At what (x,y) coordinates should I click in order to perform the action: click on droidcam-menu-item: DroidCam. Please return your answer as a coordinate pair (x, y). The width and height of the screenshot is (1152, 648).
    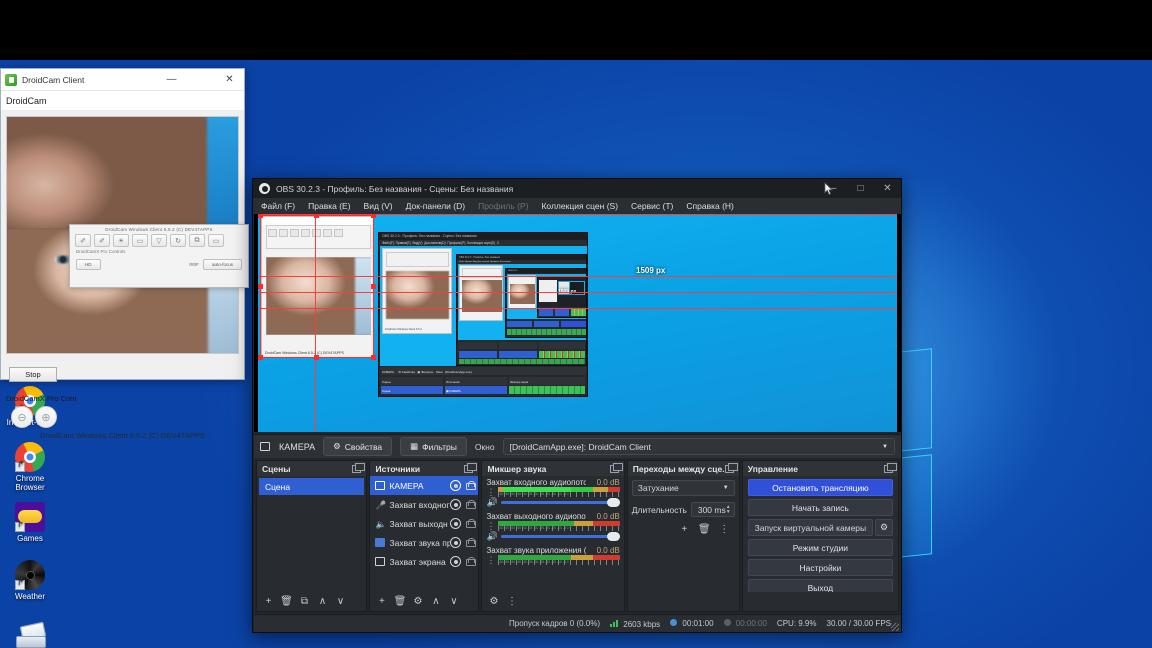
    Looking at the image, I should click on (26, 101).